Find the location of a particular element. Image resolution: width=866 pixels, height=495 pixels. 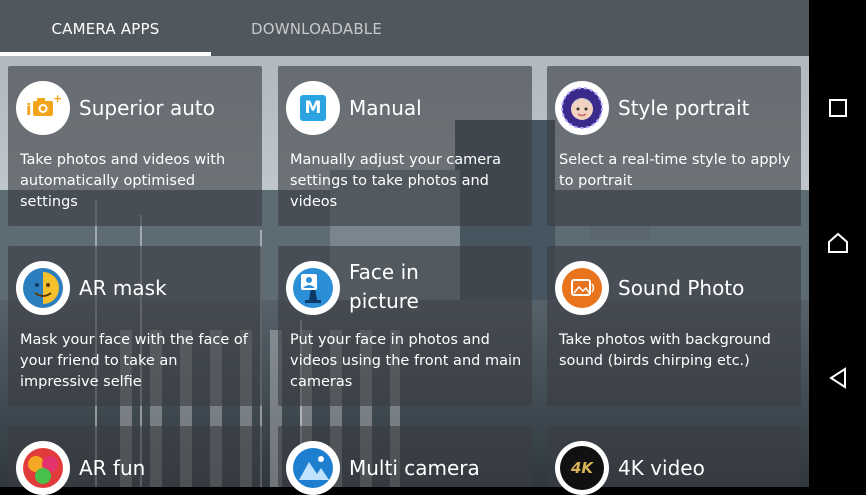

sound-photo-icon is located at coordinates (582, 288).